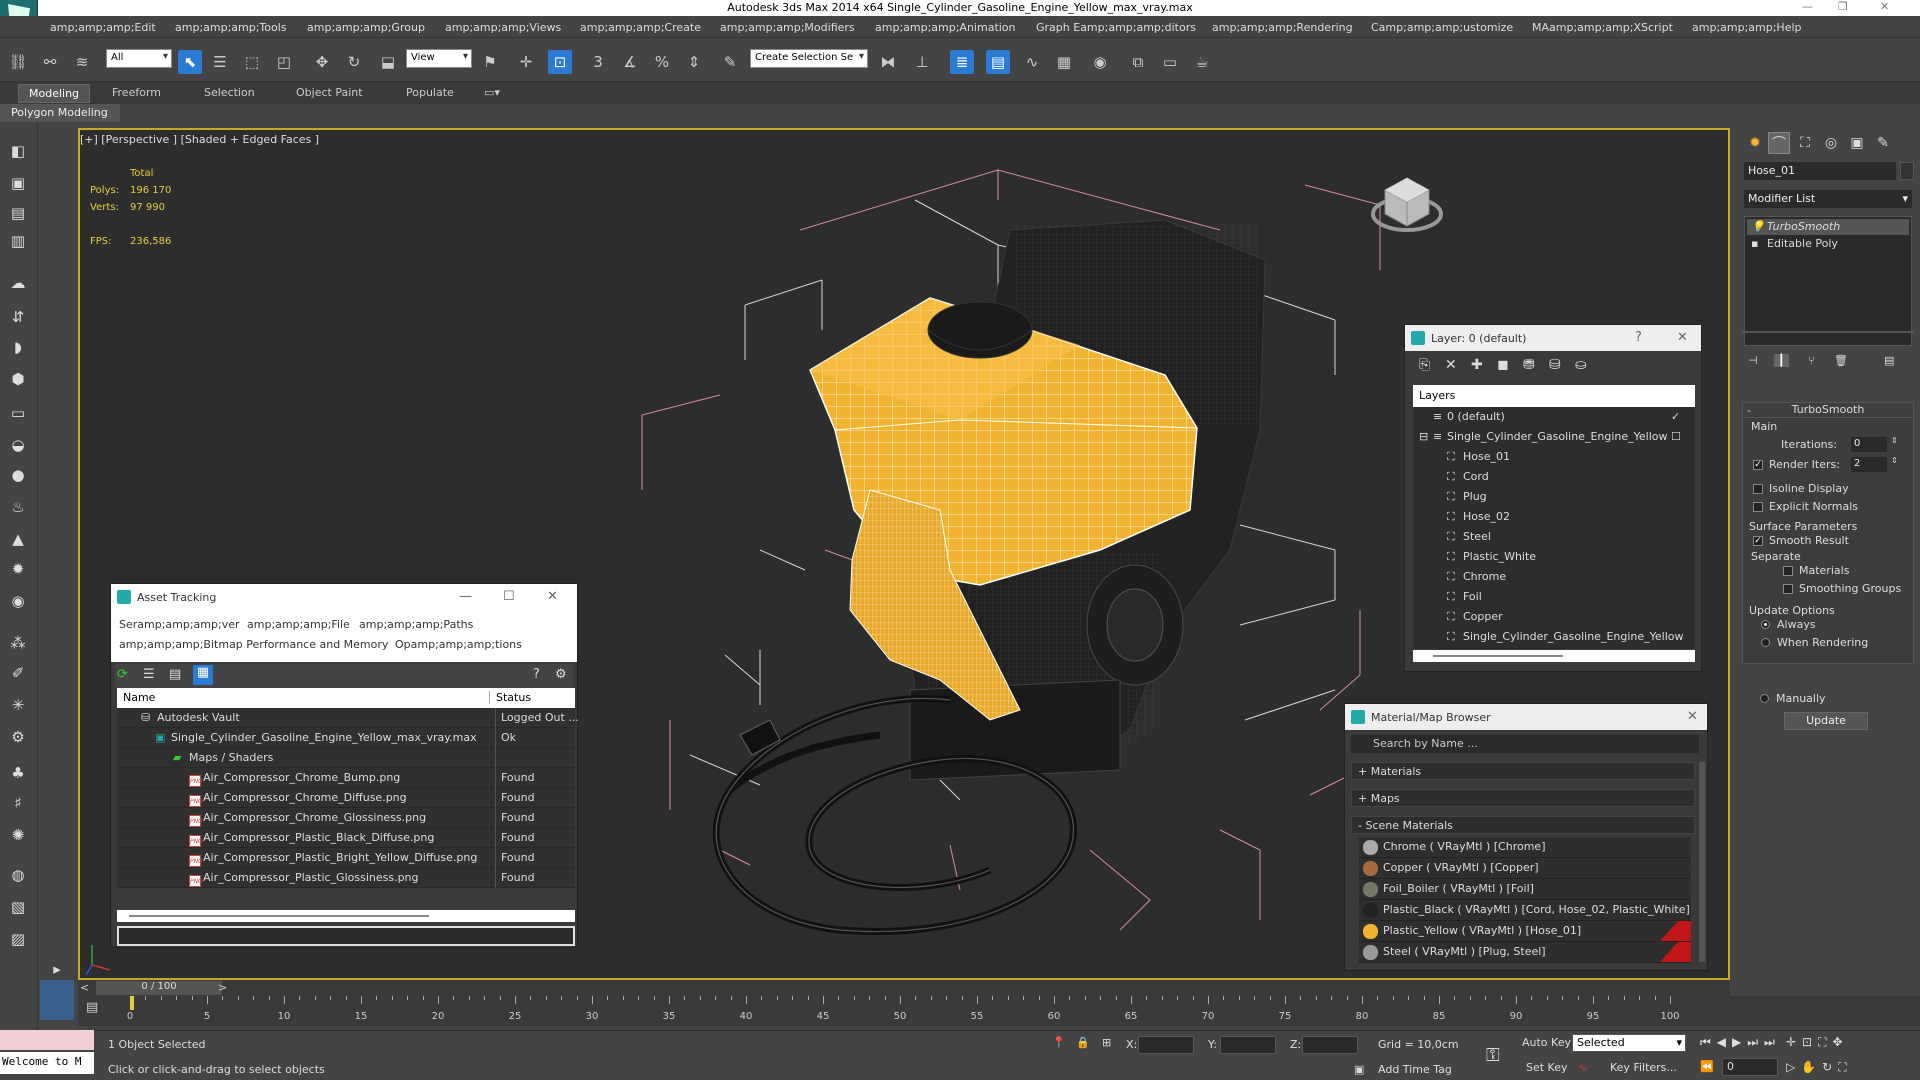 The image size is (1920, 1080). I want to click on menu-rendering: amp;amp;amp;Rendering, so click(1282, 27).